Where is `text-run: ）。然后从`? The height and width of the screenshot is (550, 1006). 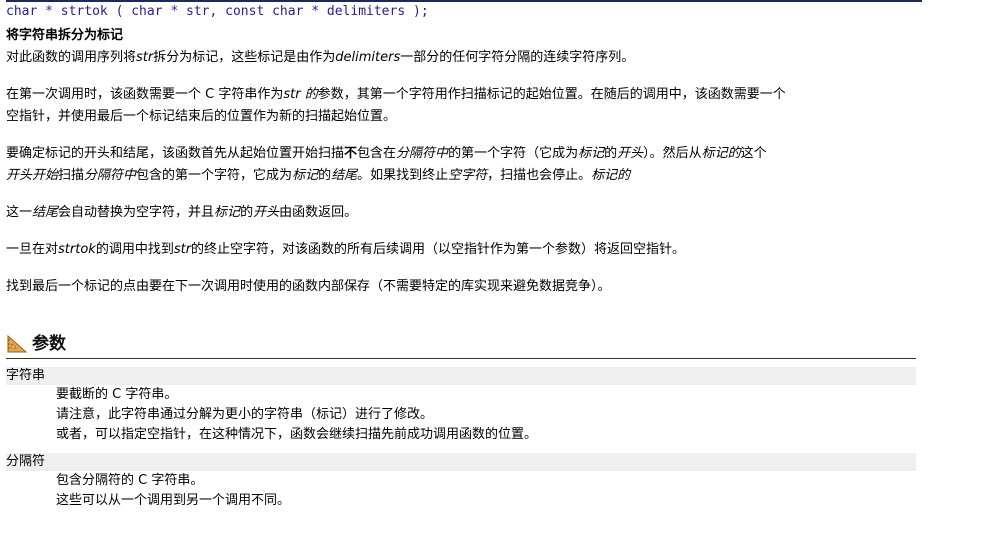 text-run: ）。然后从 is located at coordinates (672, 153).